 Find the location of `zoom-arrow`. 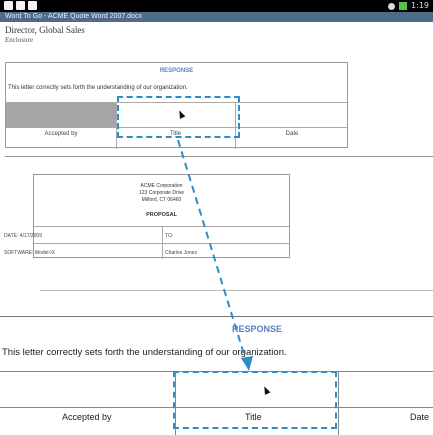

zoom-arrow is located at coordinates (215, 255).